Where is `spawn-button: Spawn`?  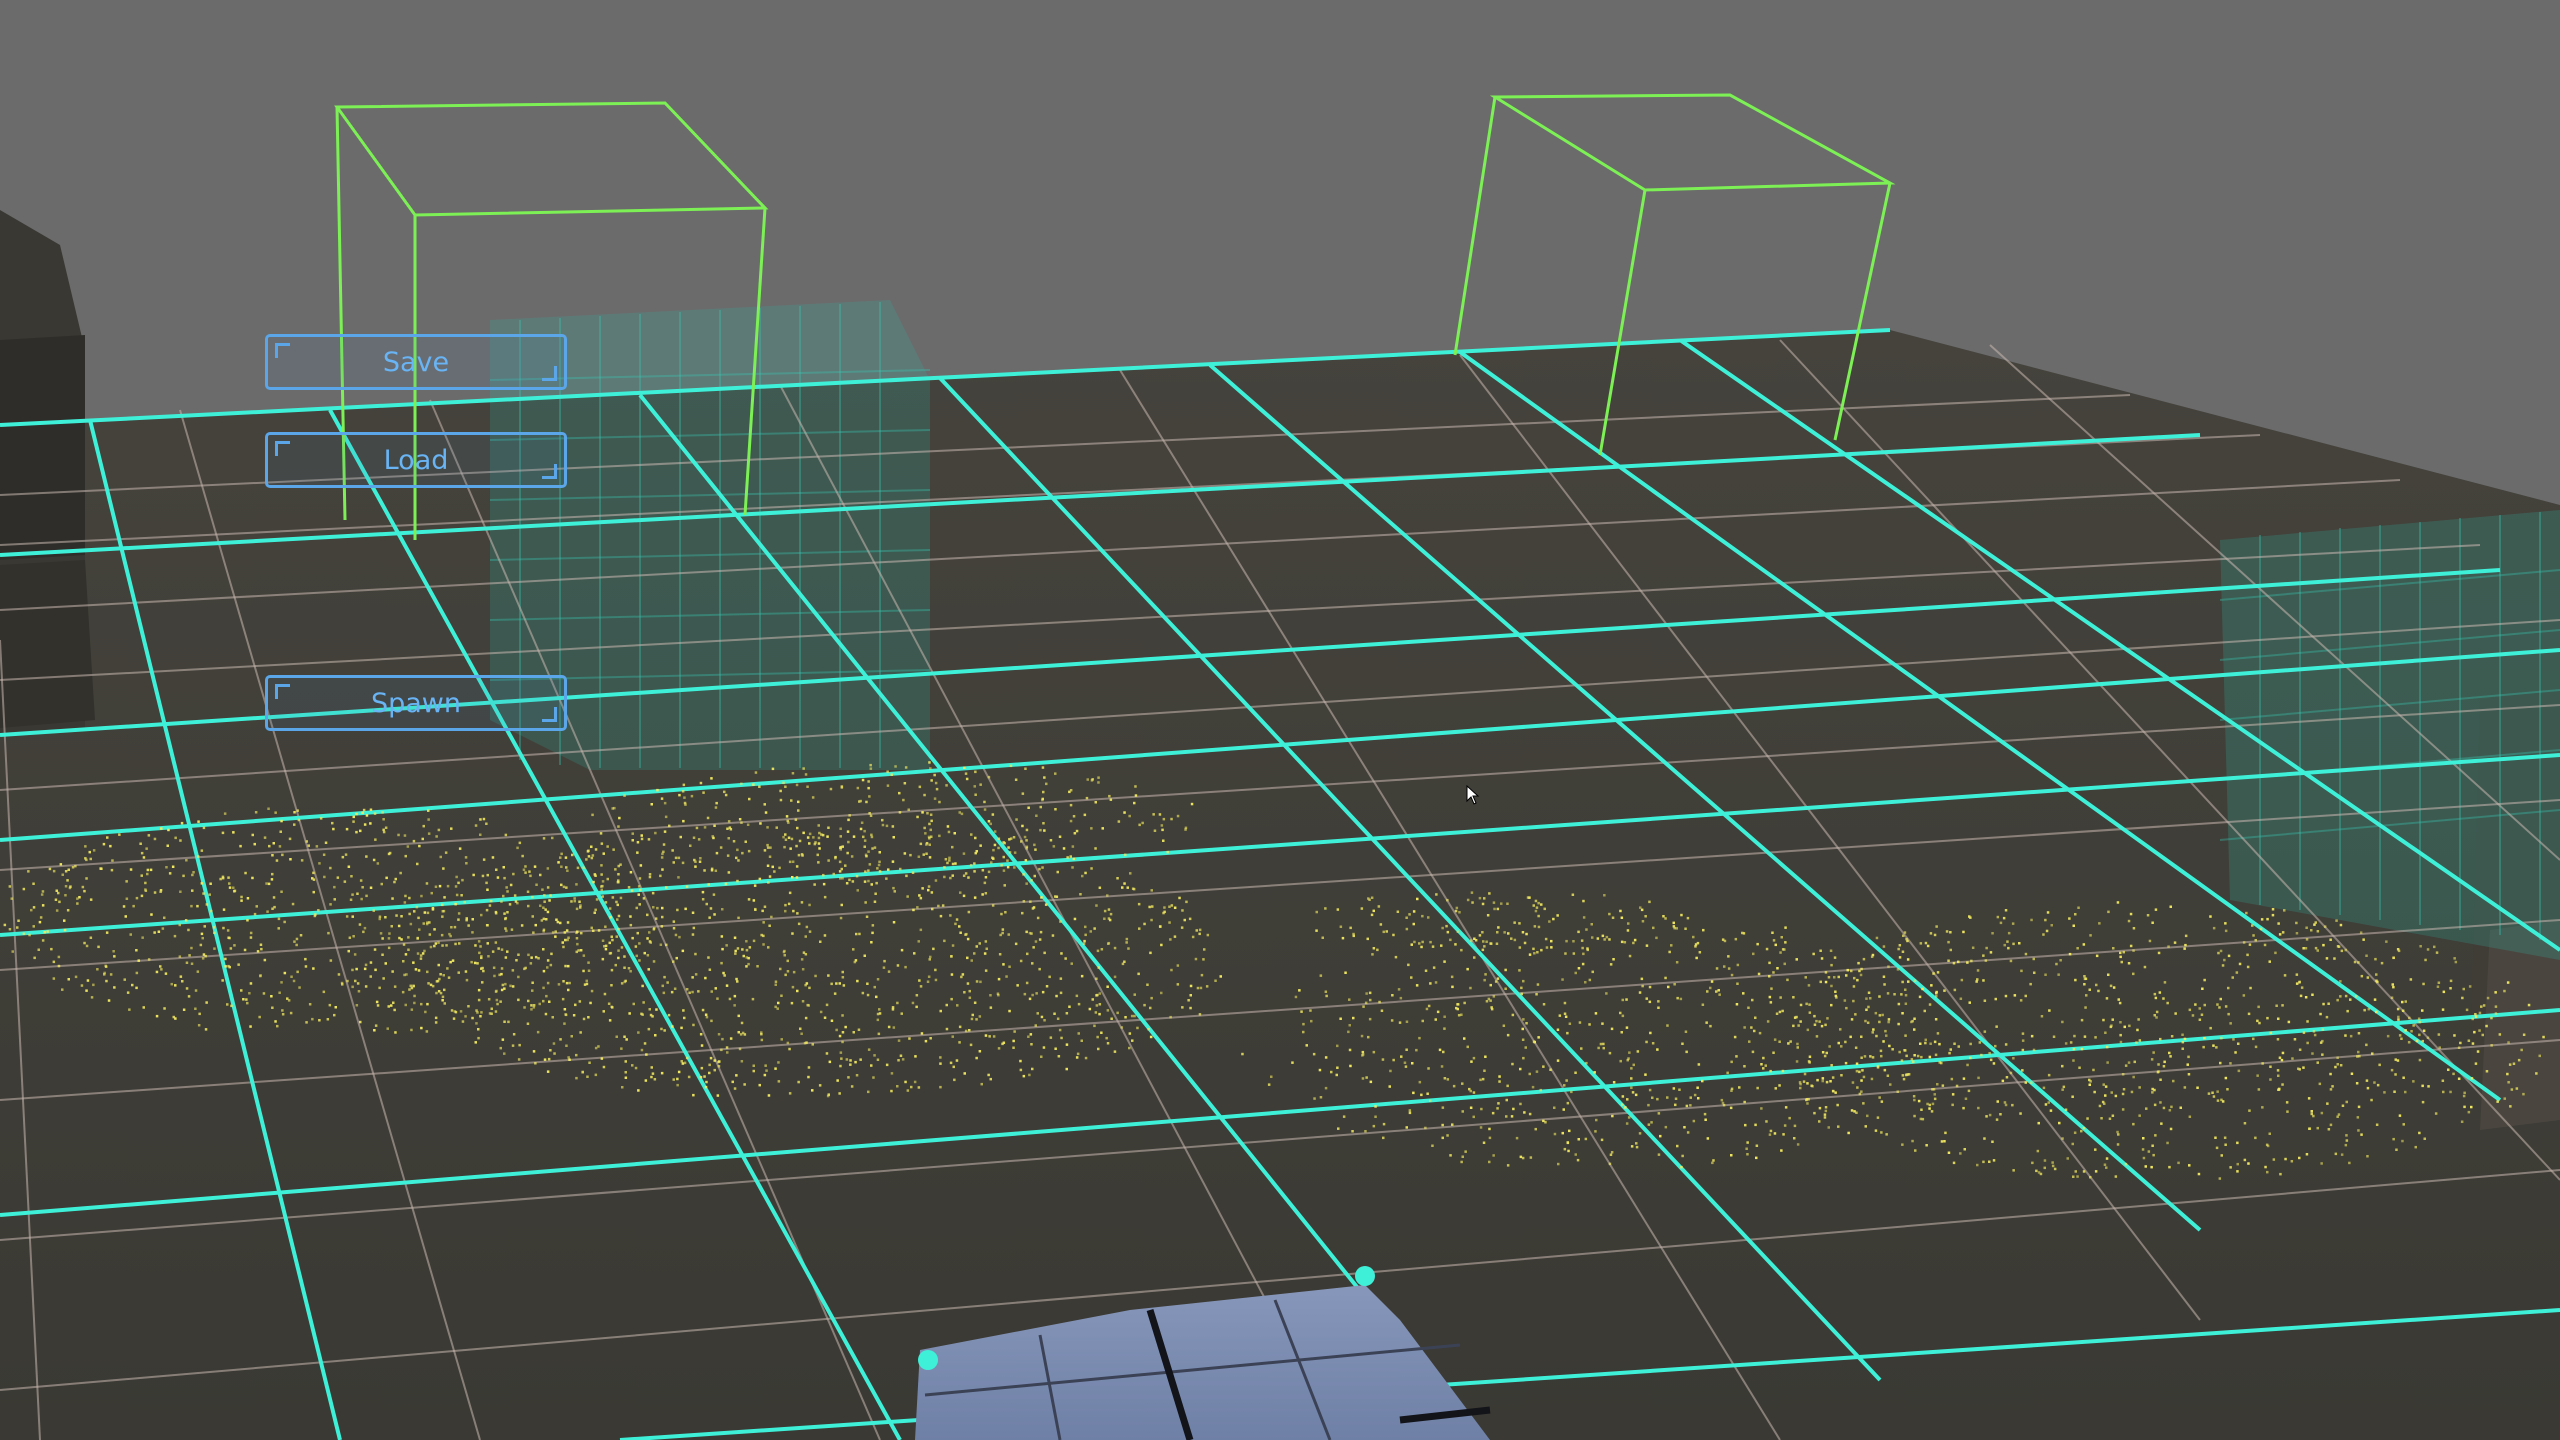 spawn-button: Spawn is located at coordinates (416, 703).